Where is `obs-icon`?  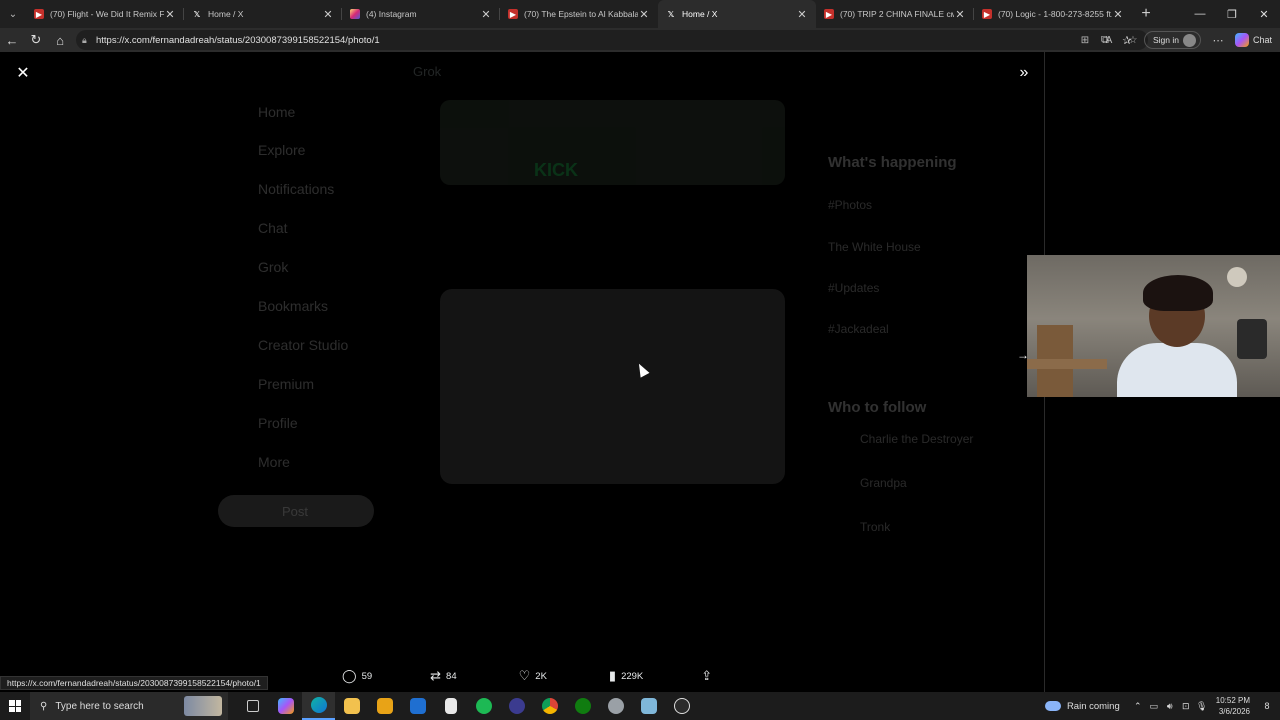 obs-icon is located at coordinates (681, 706).